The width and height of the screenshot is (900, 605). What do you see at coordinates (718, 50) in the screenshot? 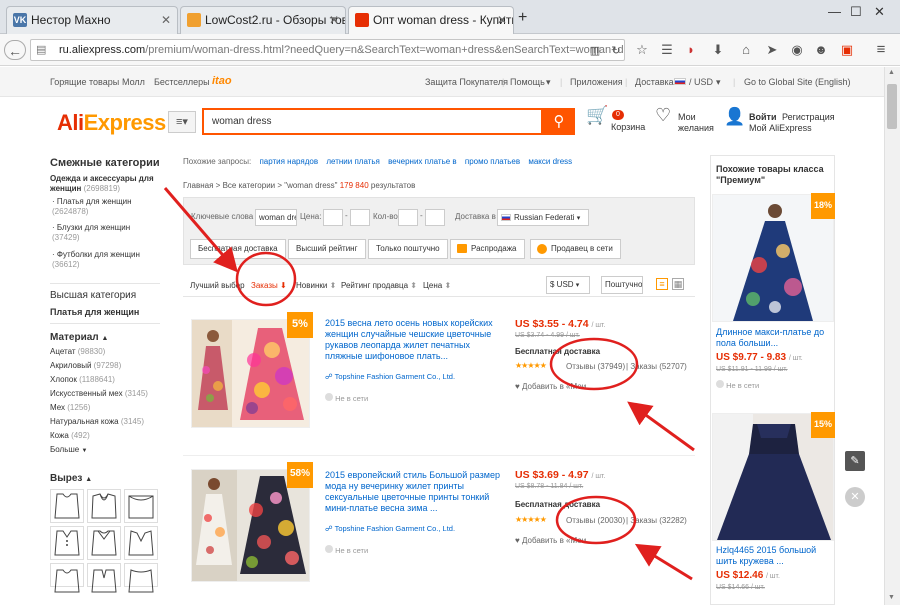
I see `download-icon: ⬇` at bounding box center [718, 50].